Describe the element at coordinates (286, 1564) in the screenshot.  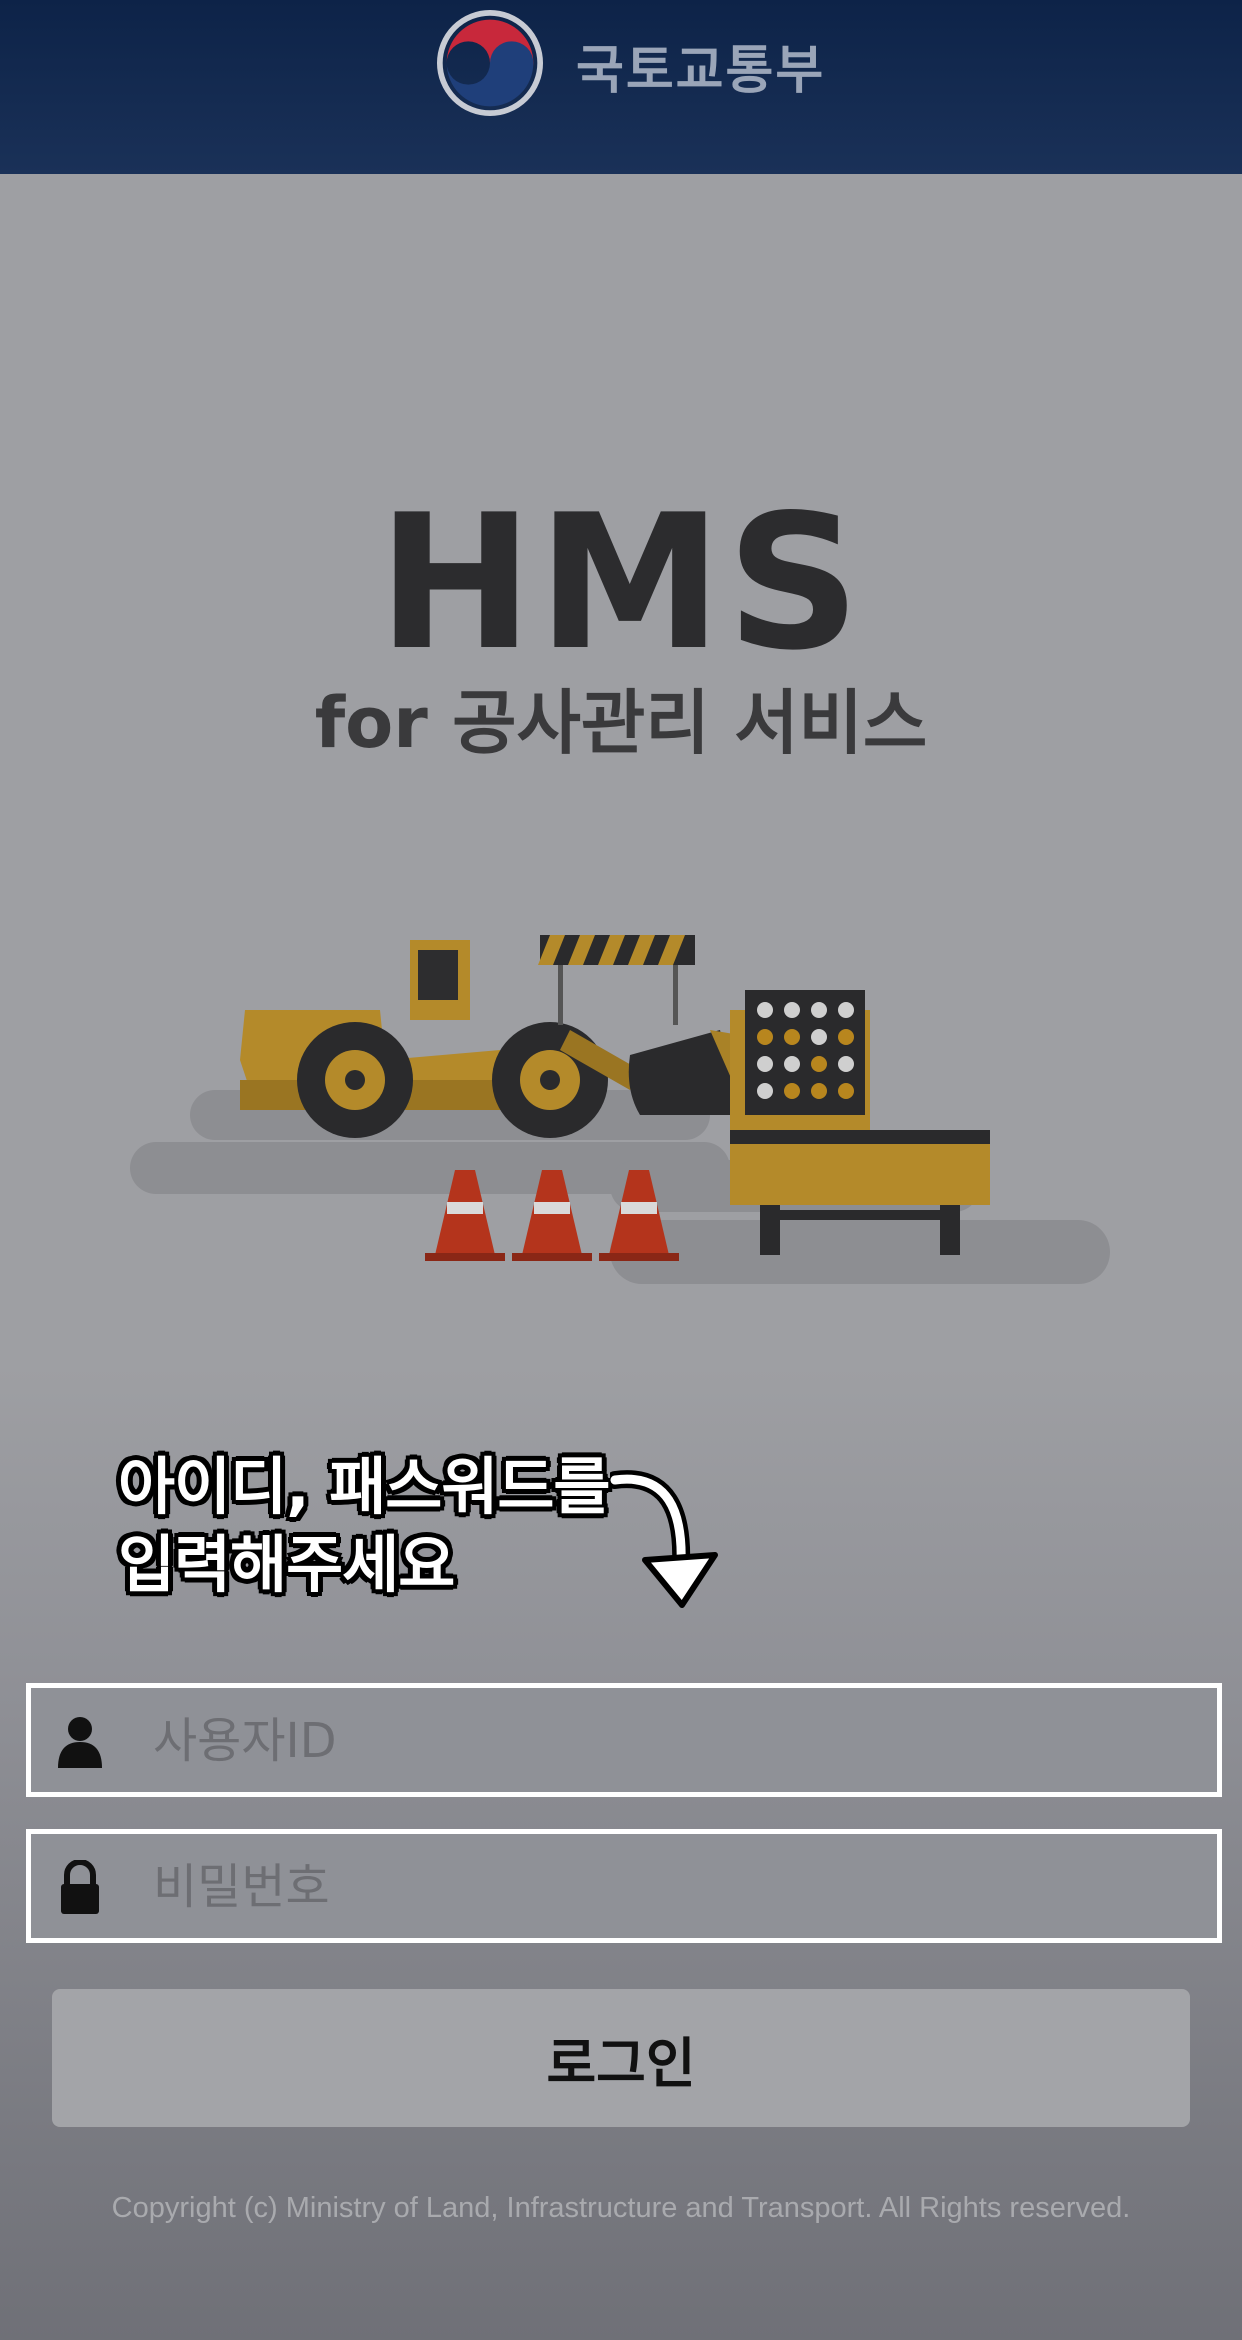
I see `hint-line-2: 입력해주세요` at that location.